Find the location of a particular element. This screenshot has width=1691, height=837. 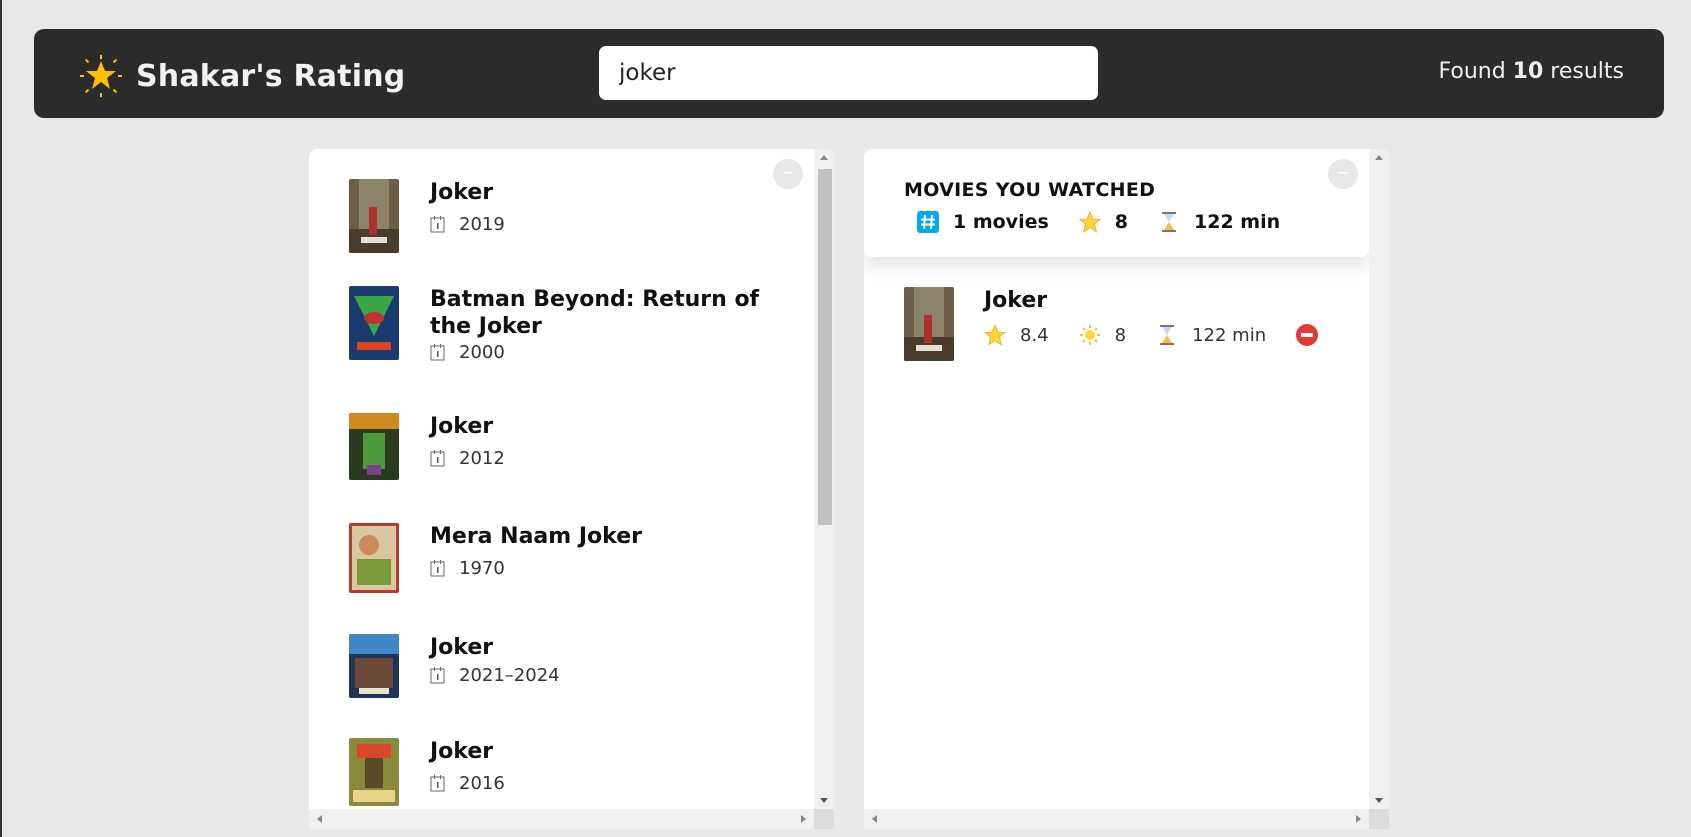

results-number: 10 is located at coordinates (1528, 71).